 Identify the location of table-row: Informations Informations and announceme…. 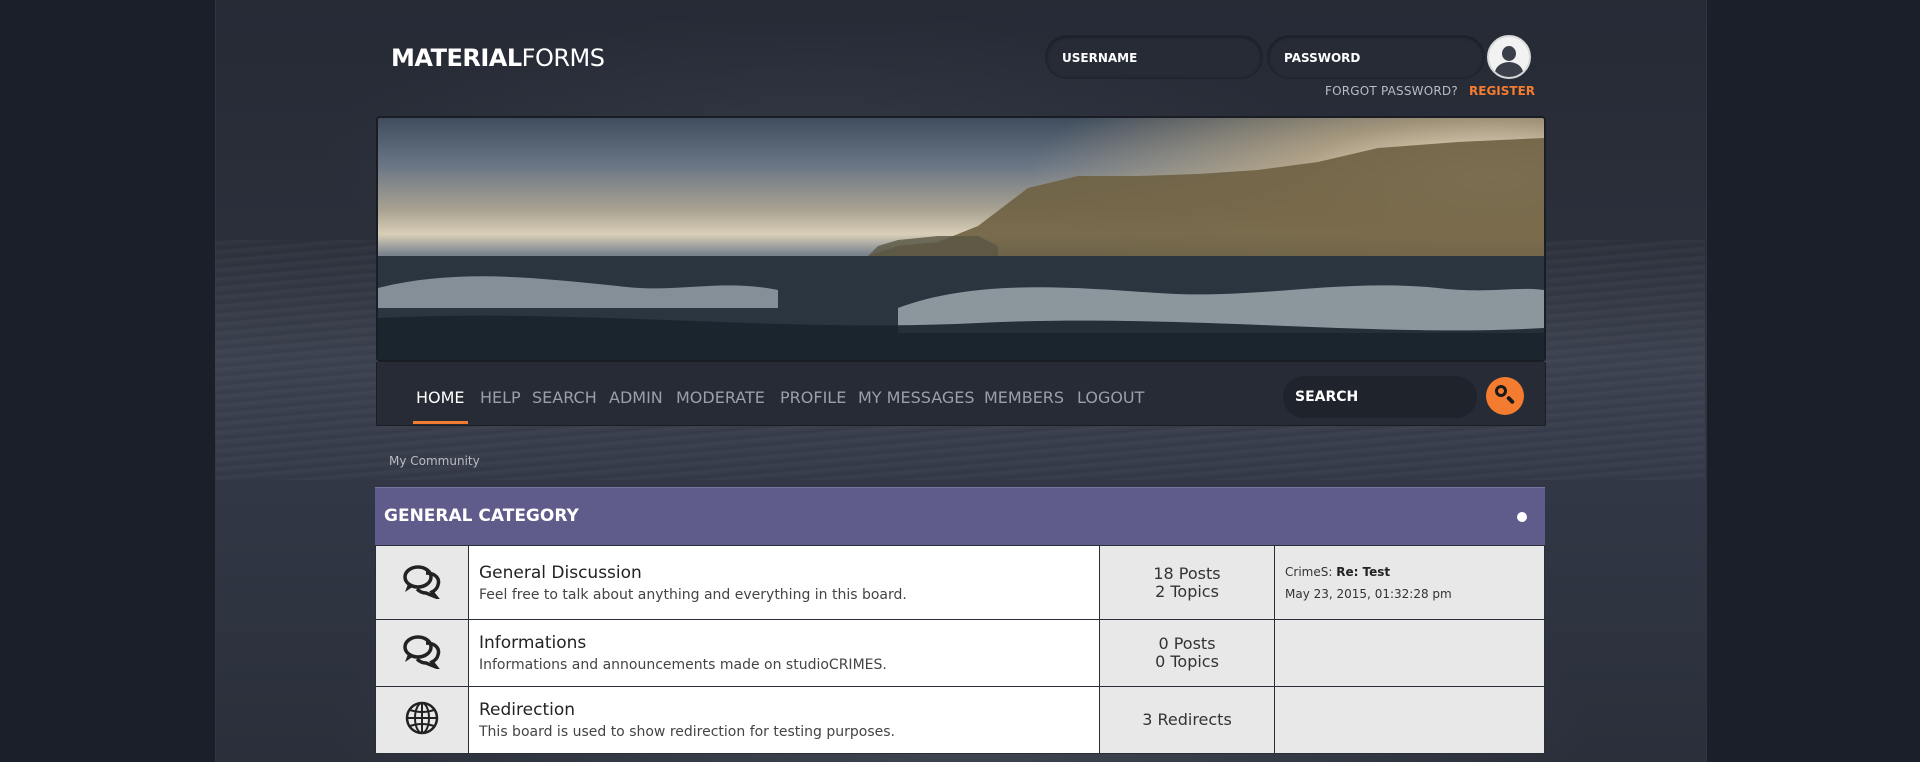
(960, 653).